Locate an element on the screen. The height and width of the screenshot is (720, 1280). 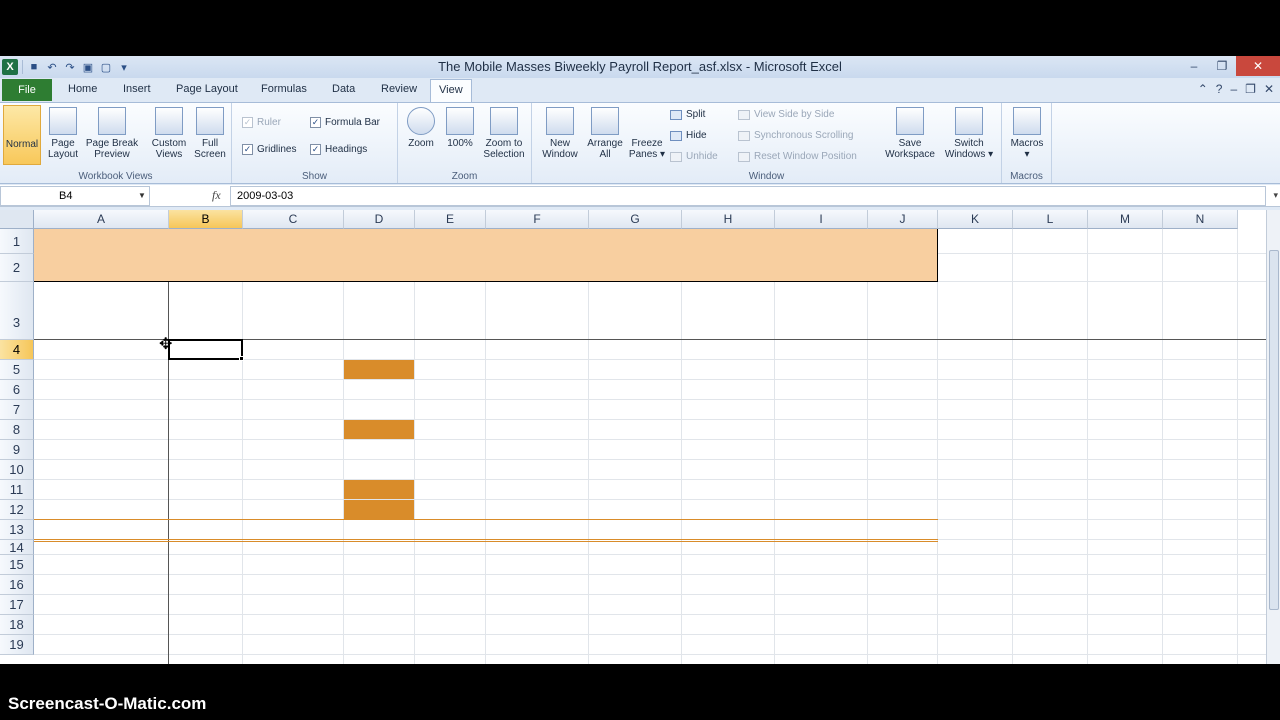
split-button: Split is located at coordinates (687, 114).